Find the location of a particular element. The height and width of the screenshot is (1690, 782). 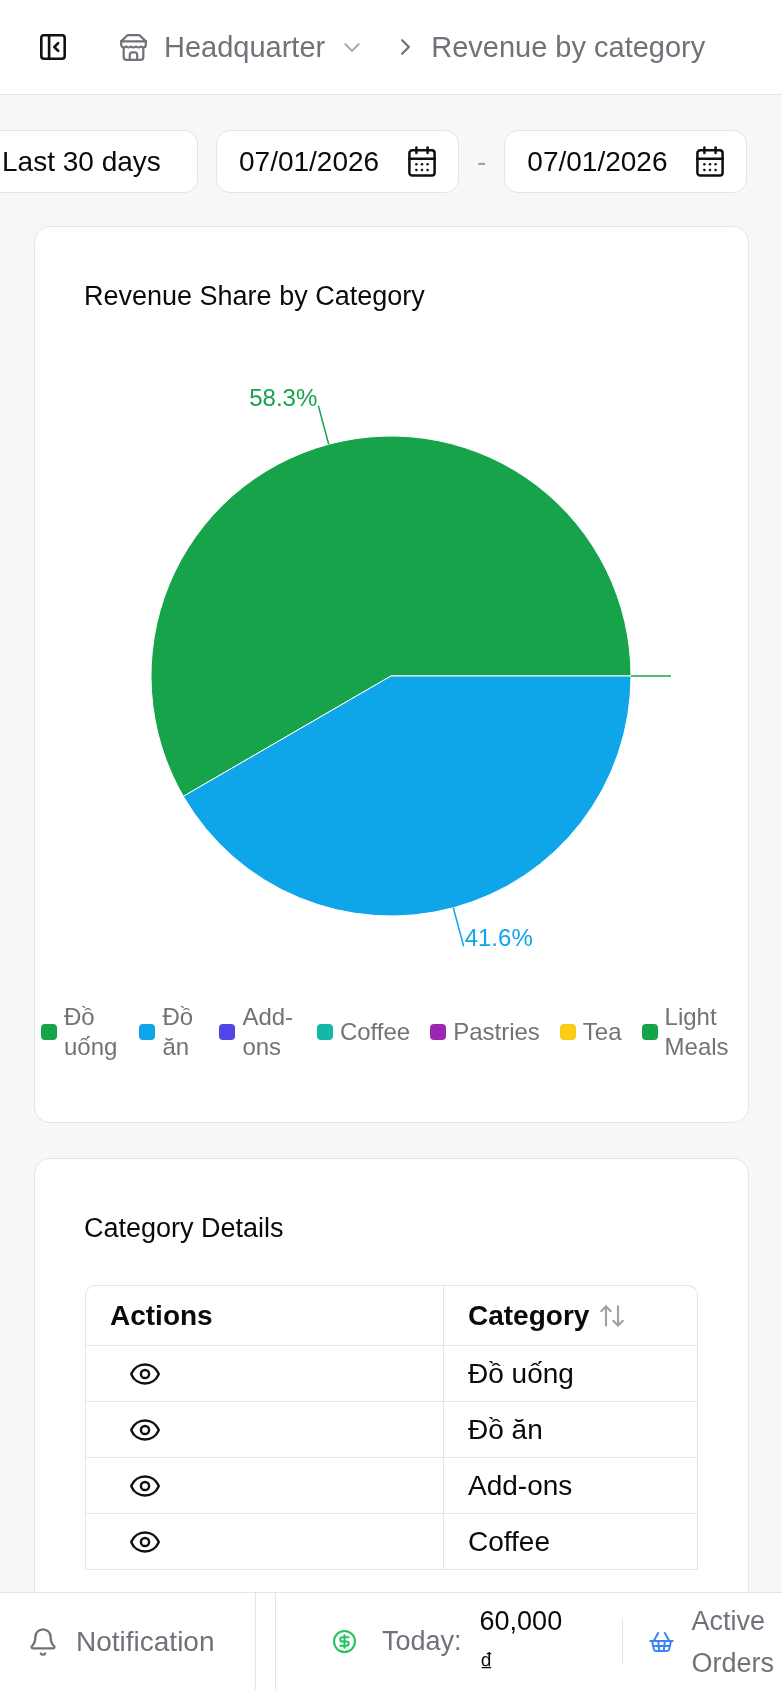

legend-label: Coffee is located at coordinates (375, 1032).